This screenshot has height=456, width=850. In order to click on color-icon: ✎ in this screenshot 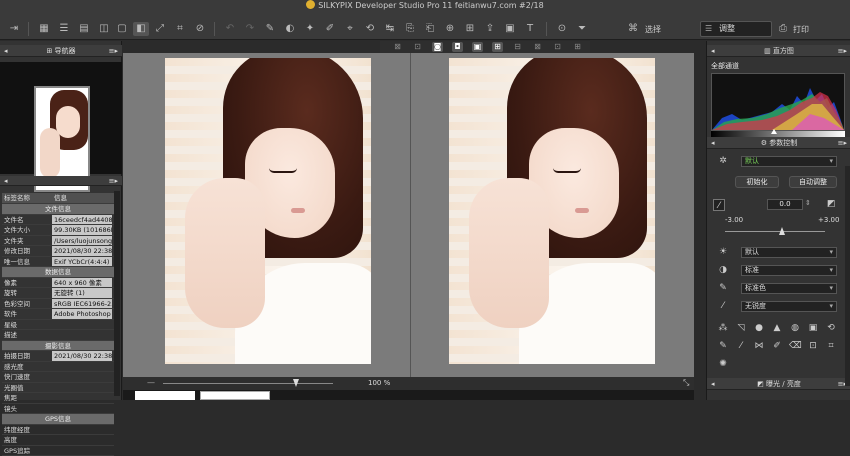, I will do `click(723, 288)`.